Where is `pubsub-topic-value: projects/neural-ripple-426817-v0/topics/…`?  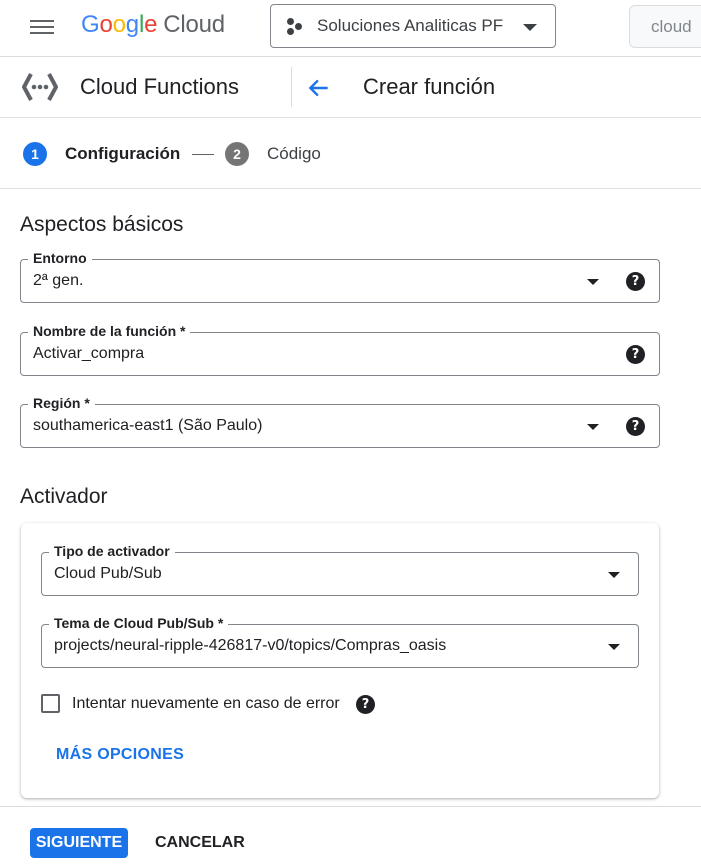 pubsub-topic-value: projects/neural-ripple-426817-v0/topics/… is located at coordinates (250, 645).